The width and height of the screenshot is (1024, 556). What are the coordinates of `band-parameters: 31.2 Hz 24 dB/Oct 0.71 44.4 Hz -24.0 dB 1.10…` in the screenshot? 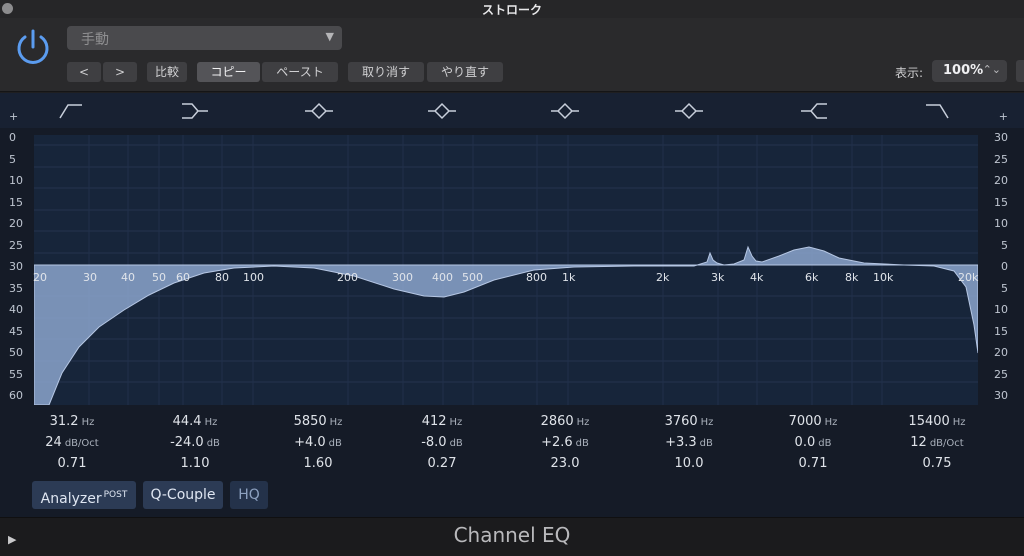 It's located at (512, 446).